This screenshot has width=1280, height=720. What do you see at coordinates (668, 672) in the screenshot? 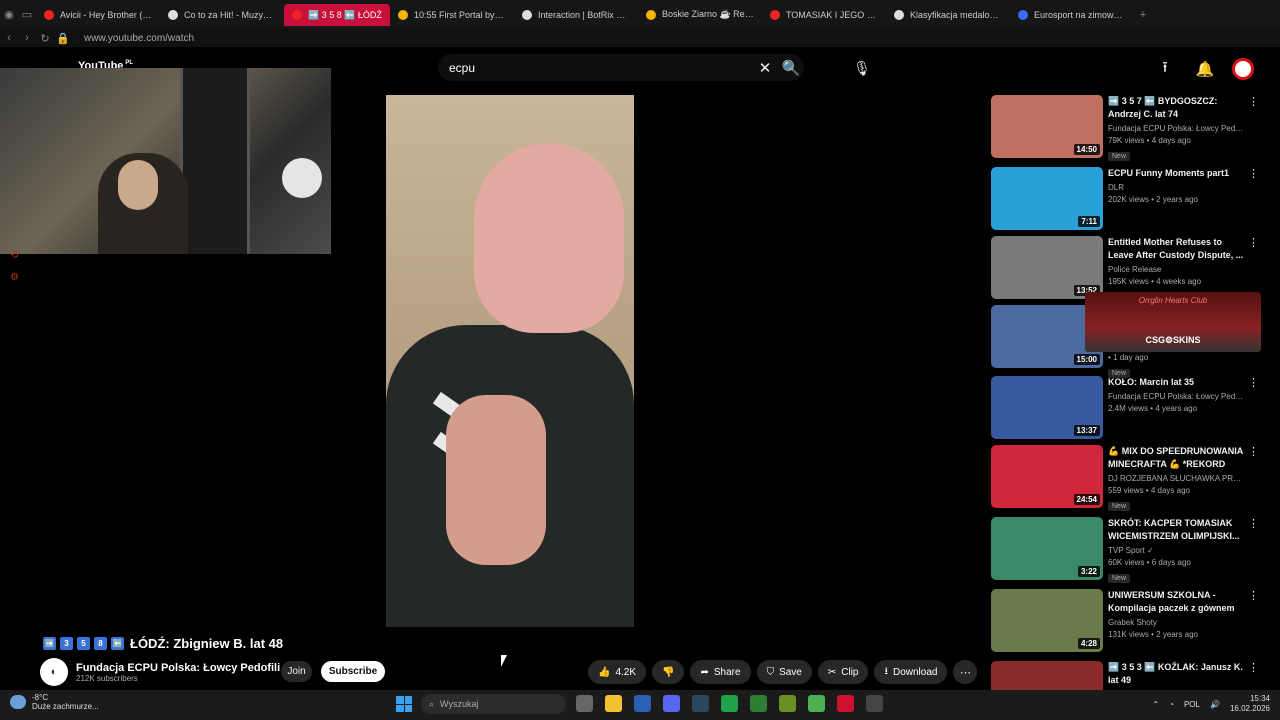
I see `dislike-button: 👎` at bounding box center [668, 672].